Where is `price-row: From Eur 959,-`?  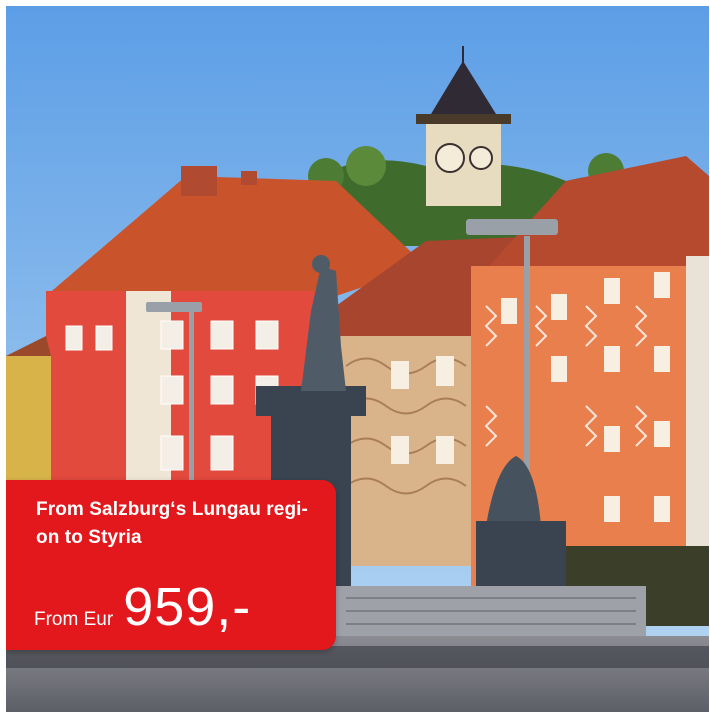
price-row: From Eur 959,- is located at coordinates (142, 607).